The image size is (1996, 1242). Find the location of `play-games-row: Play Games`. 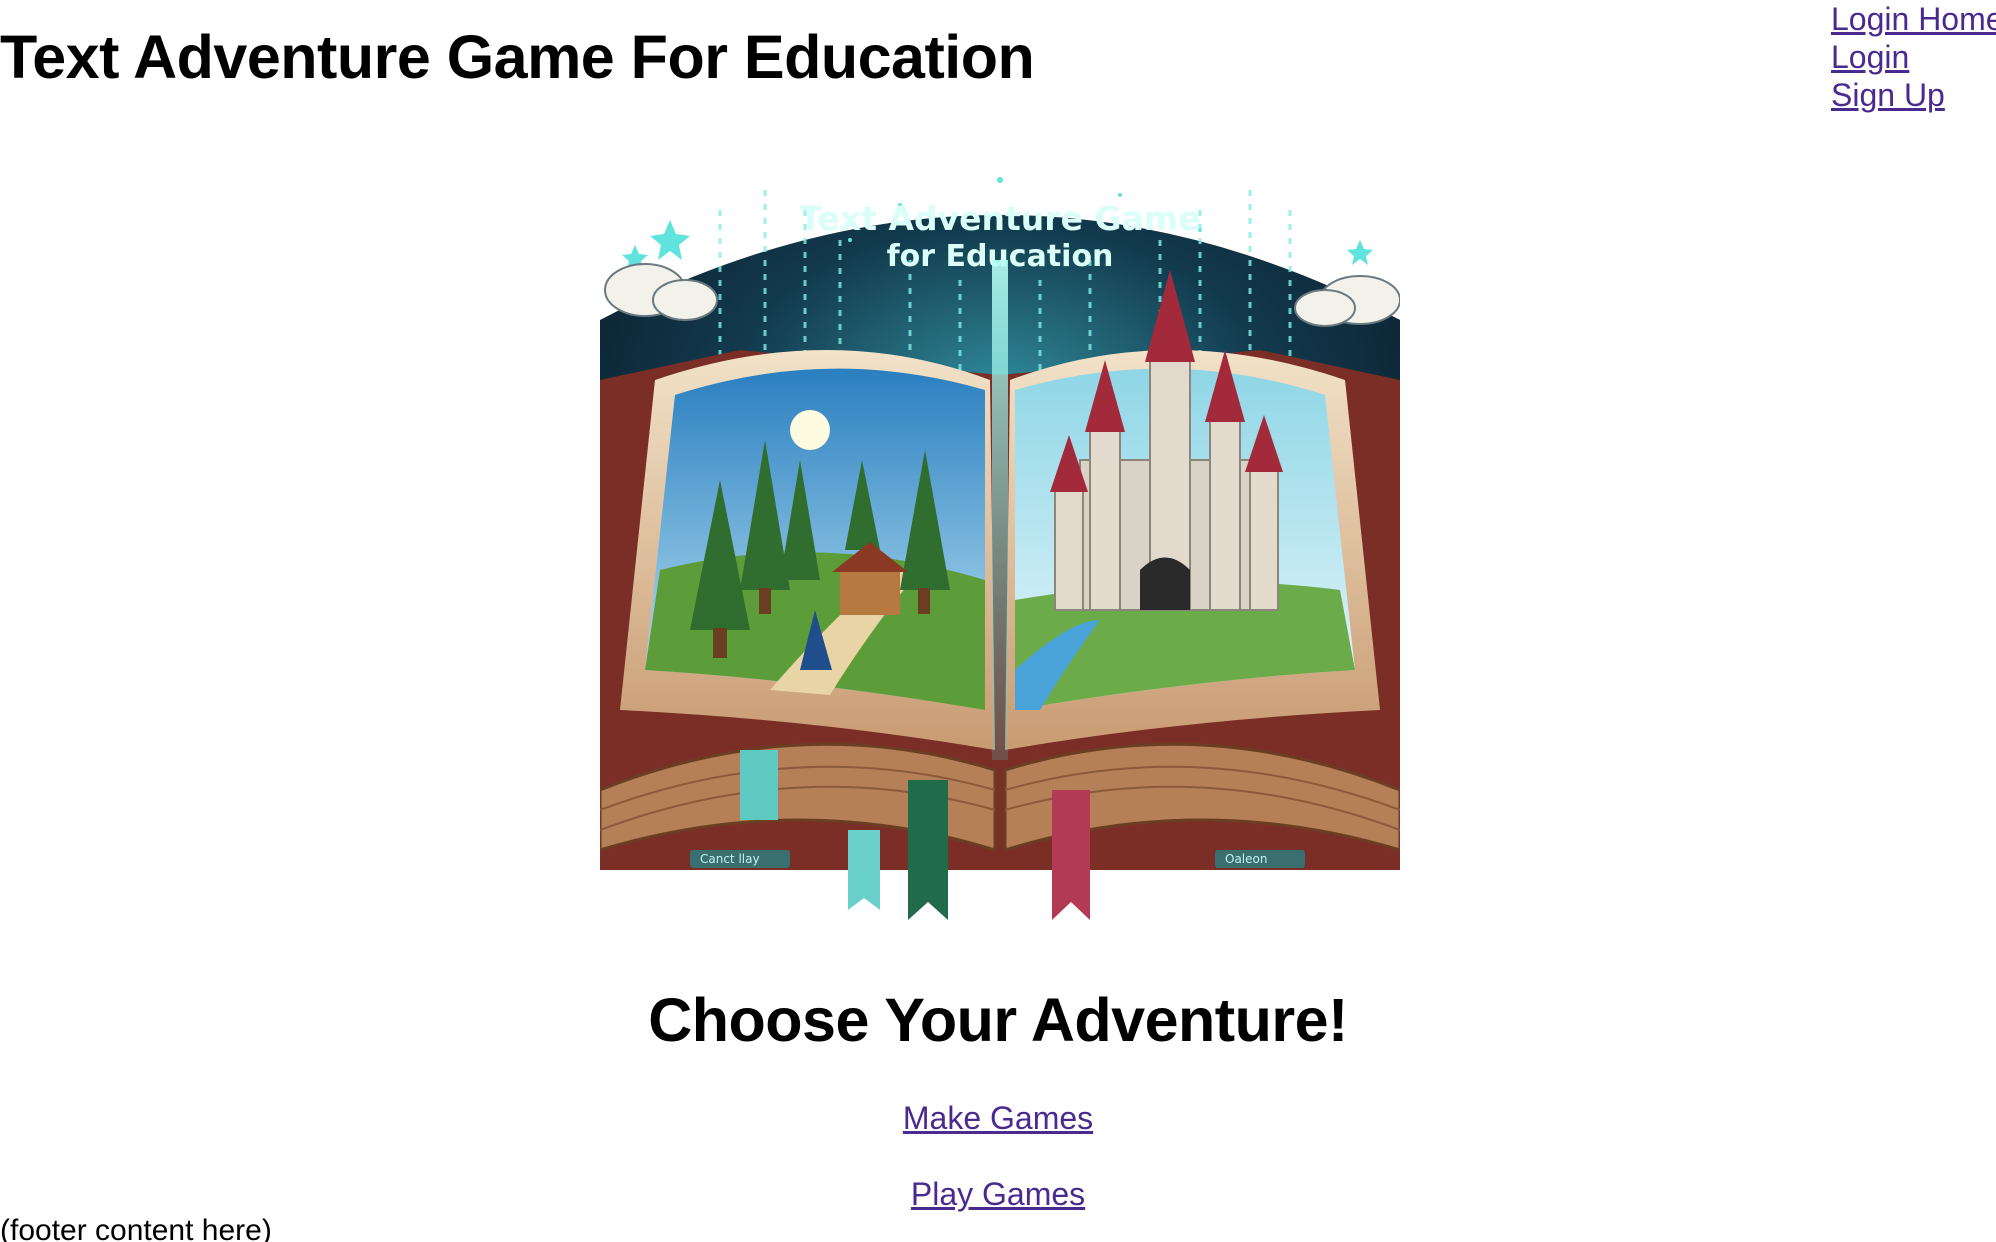

play-games-row: Play Games is located at coordinates (998, 1194).